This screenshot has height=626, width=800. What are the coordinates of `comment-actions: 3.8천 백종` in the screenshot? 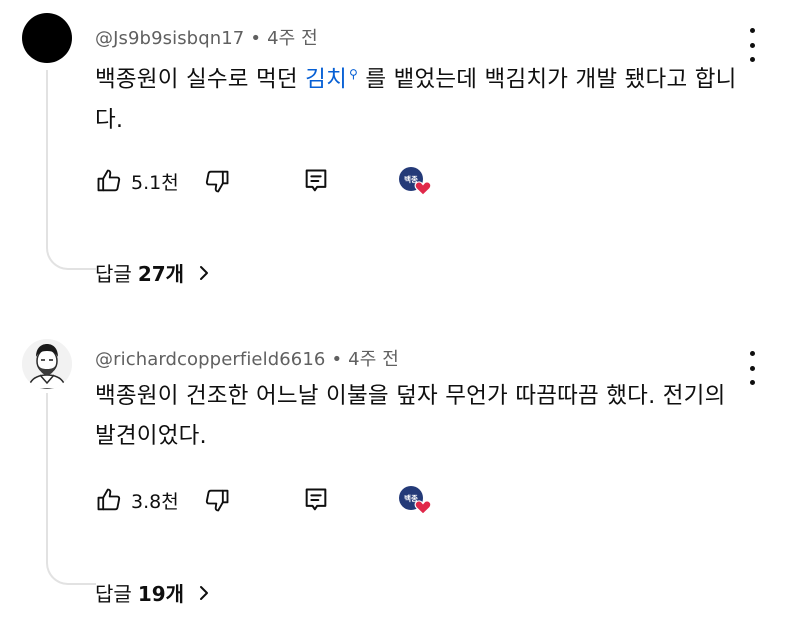 It's located at (285, 500).